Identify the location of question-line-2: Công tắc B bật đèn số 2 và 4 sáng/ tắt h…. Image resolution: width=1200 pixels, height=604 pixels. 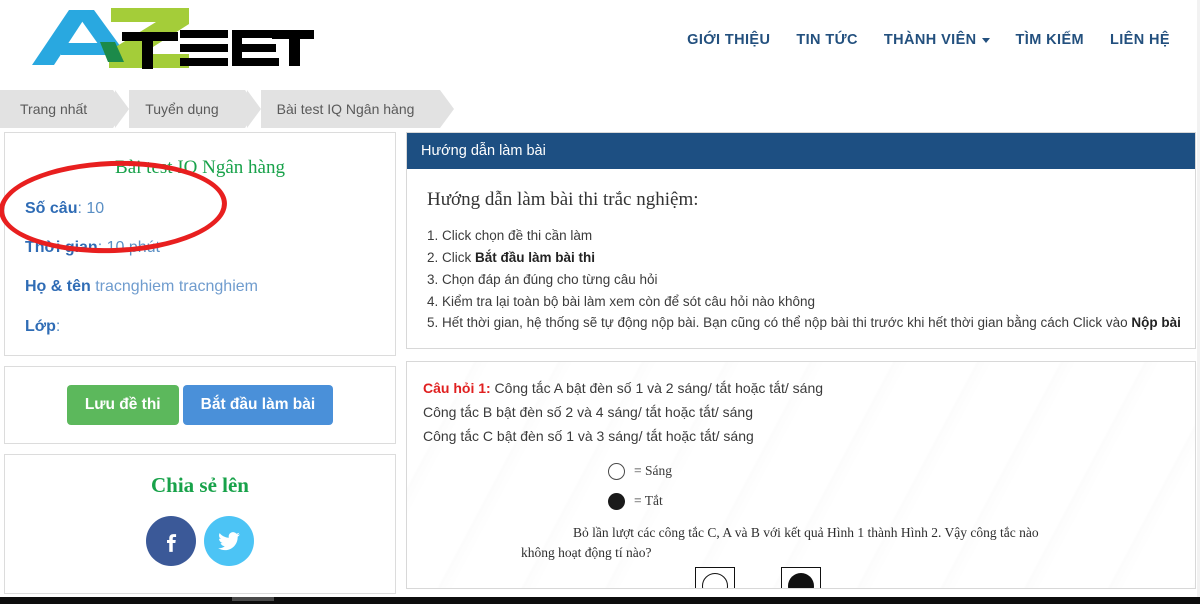
(588, 412).